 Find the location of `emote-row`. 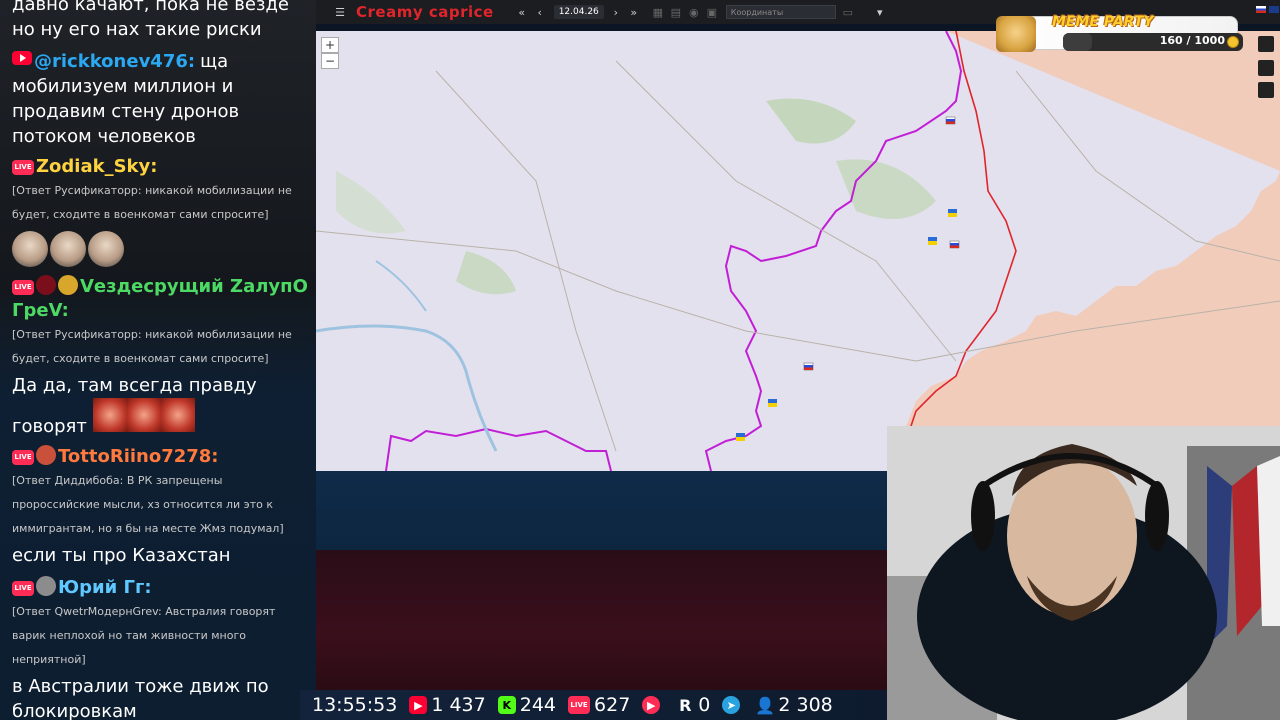

emote-row is located at coordinates (161, 250).